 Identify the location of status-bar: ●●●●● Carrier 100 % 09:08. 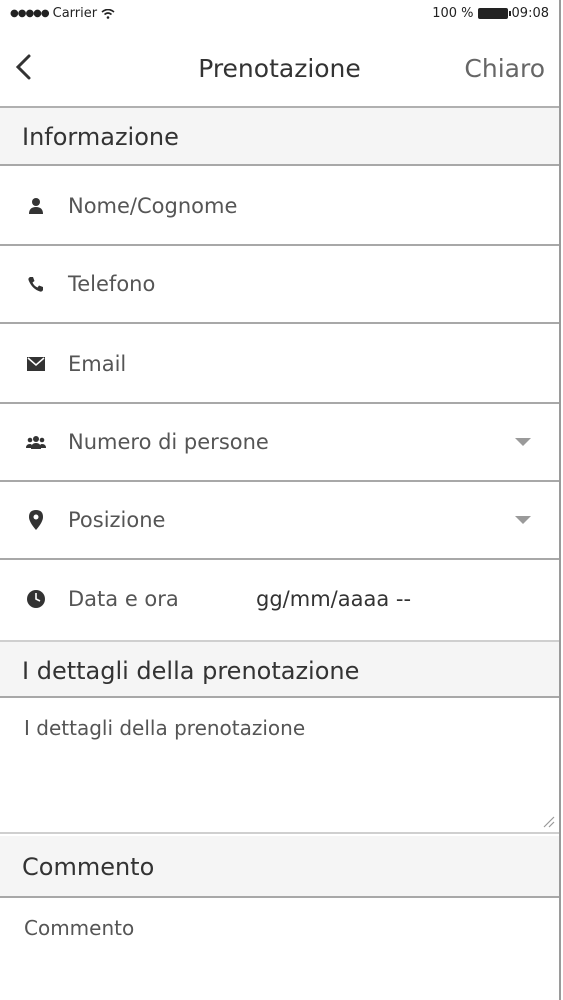
(279, 15).